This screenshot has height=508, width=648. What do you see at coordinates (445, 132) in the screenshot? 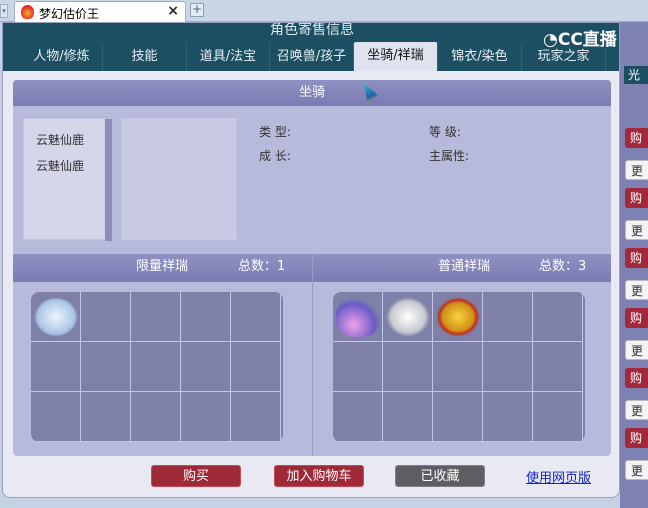
I see `level-label: 等 级:` at bounding box center [445, 132].